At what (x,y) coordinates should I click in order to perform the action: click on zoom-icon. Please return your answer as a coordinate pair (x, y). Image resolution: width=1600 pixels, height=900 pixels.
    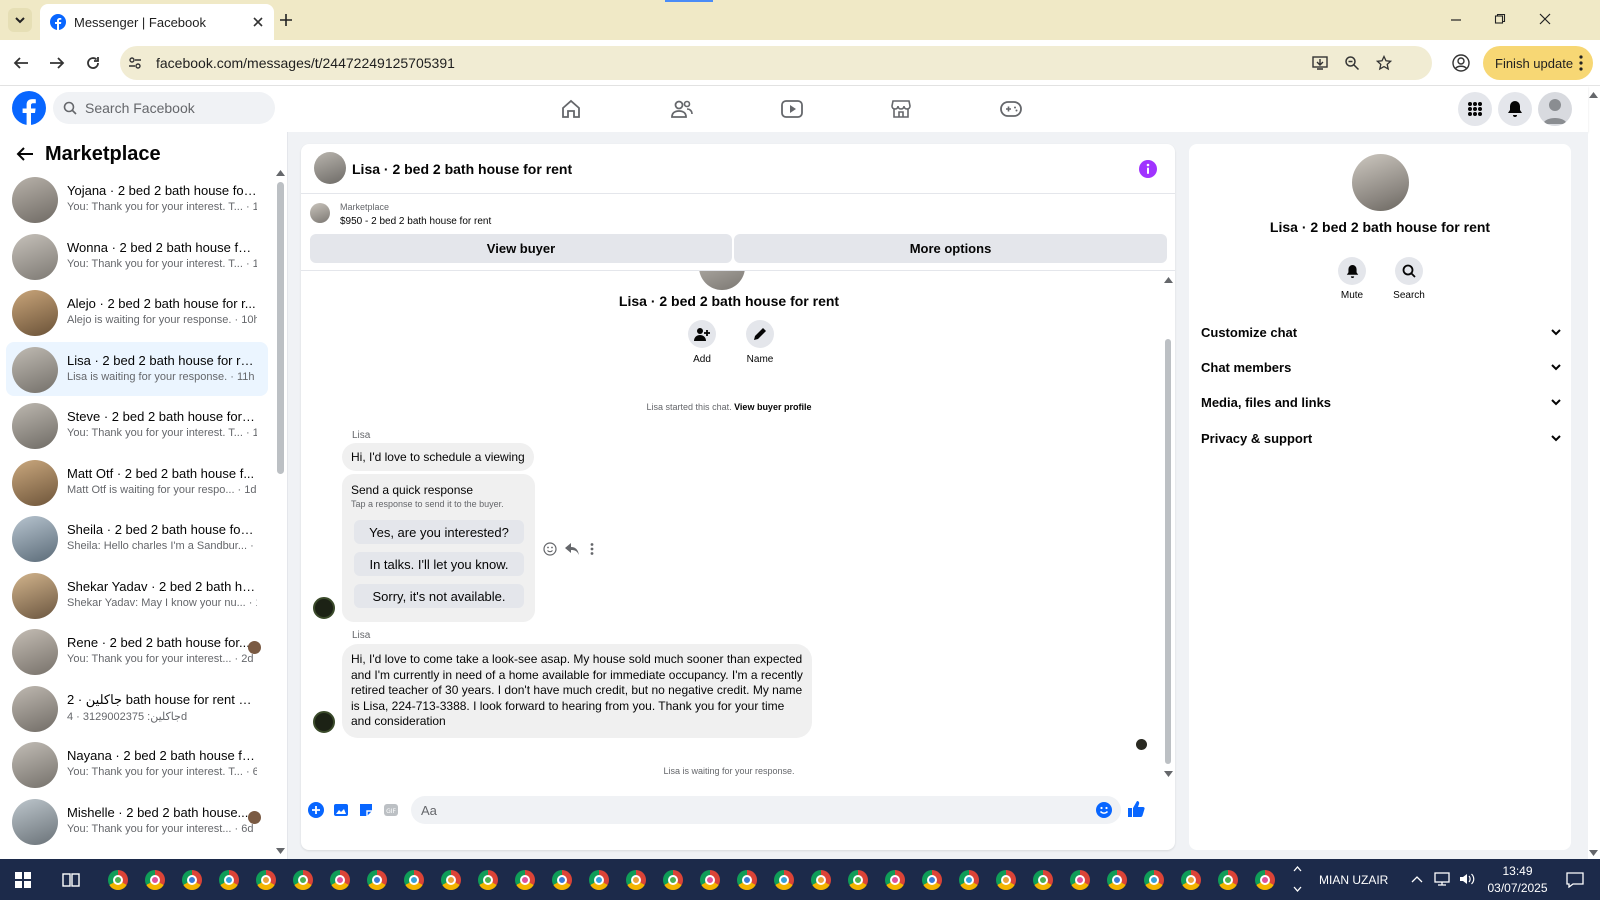
    Looking at the image, I should click on (1352, 63).